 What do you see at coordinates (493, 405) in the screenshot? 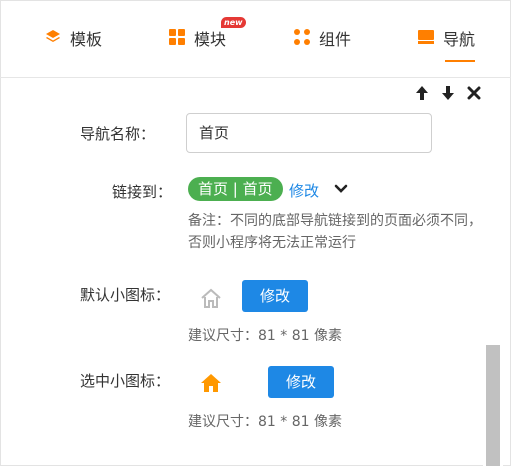
I see `scrollbar-thumb` at bounding box center [493, 405].